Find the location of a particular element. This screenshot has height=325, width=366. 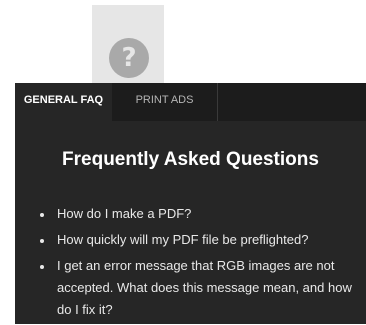

faq-question-text: How do I make a PDF? is located at coordinates (124, 213).